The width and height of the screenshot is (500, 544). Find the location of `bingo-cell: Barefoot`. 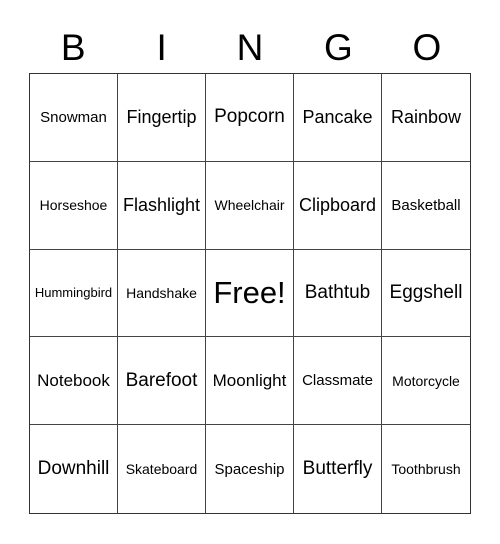

bingo-cell: Barefoot is located at coordinates (162, 381).